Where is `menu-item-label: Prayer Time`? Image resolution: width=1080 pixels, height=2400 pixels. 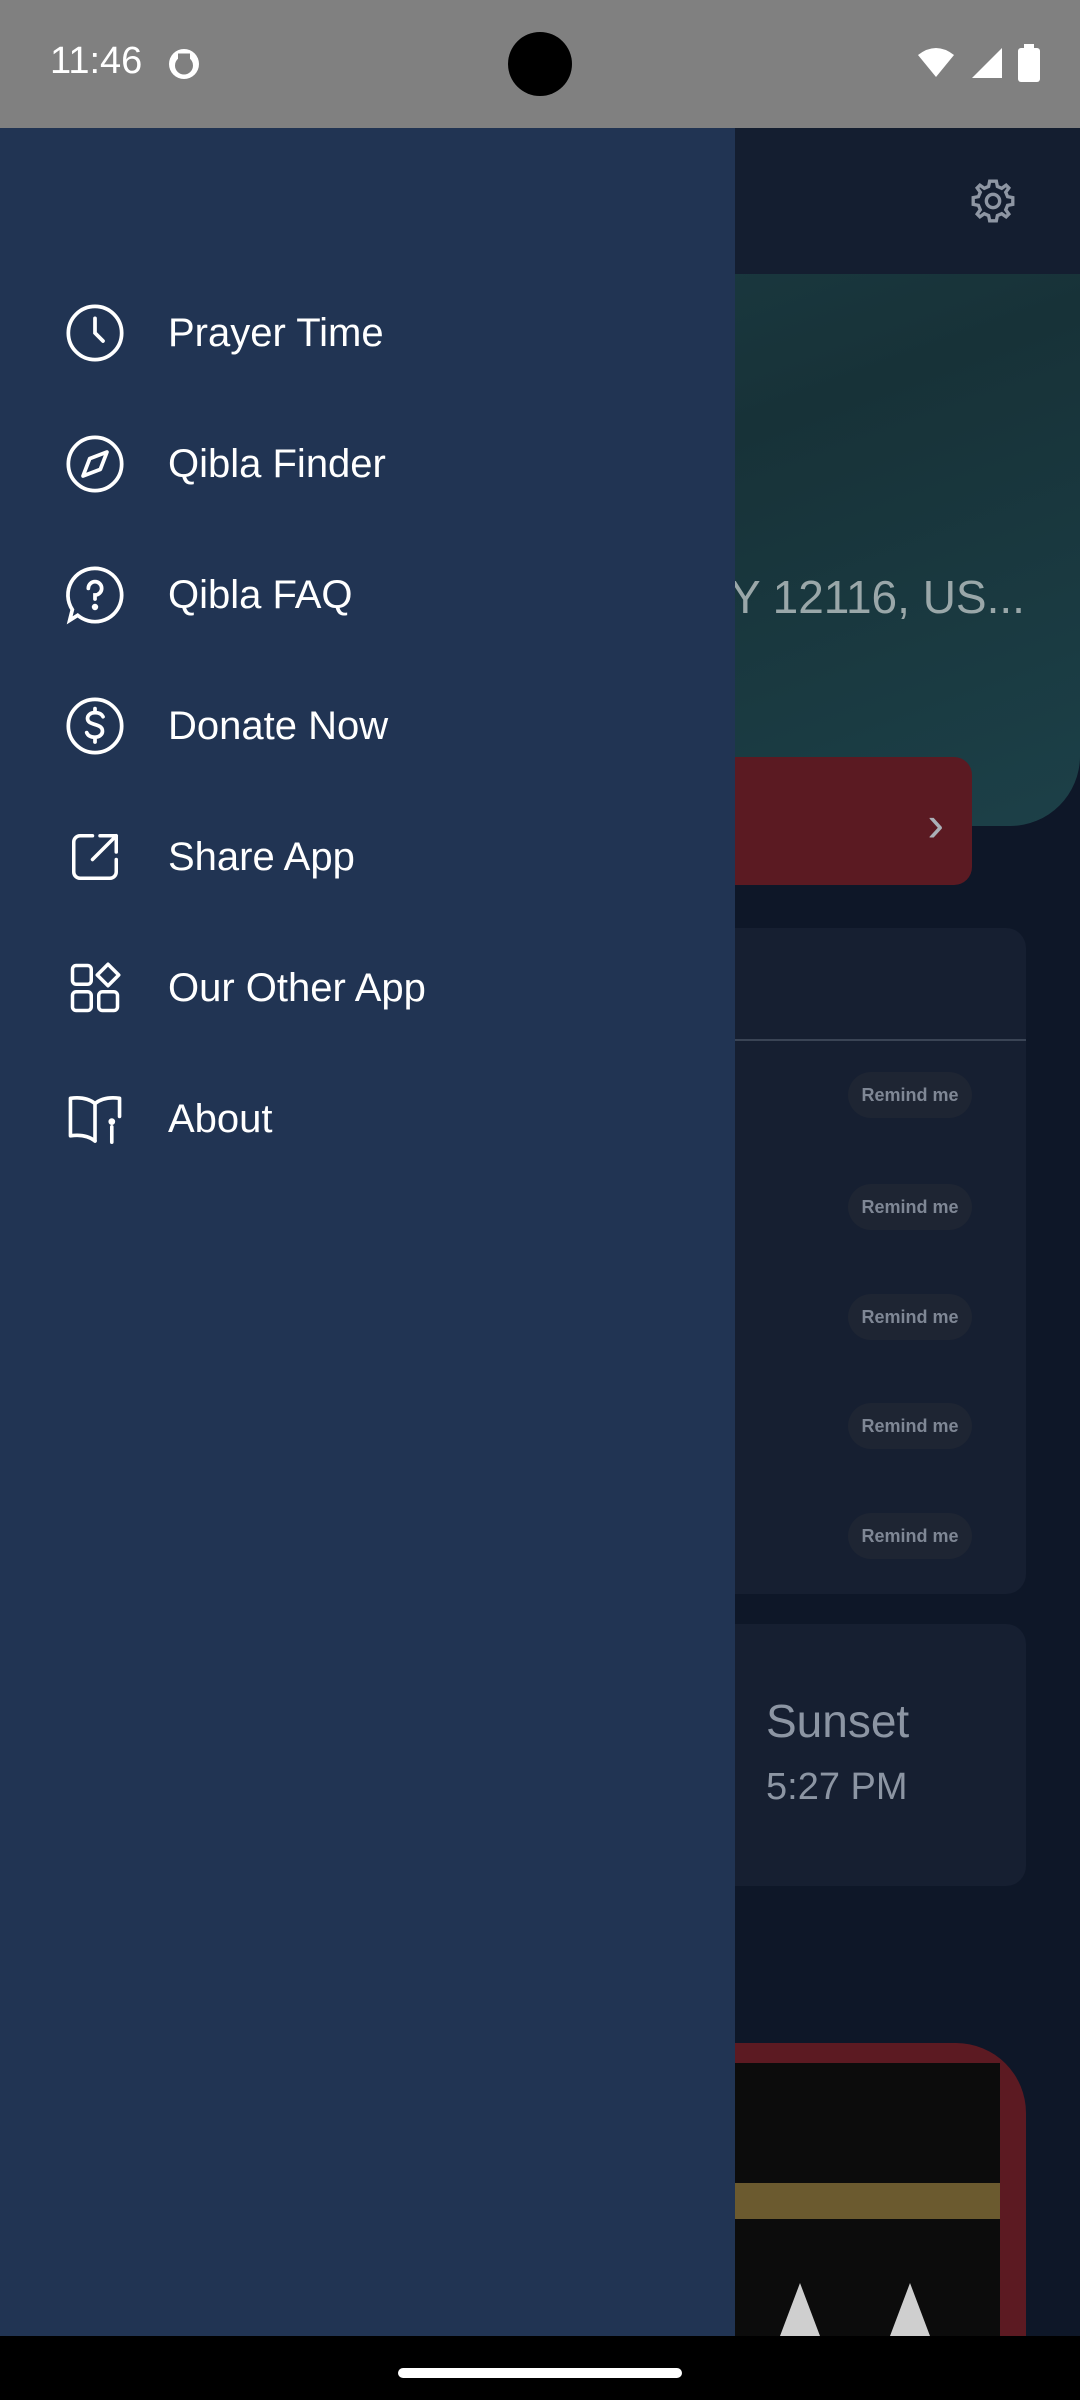 menu-item-label: Prayer Time is located at coordinates (276, 332).